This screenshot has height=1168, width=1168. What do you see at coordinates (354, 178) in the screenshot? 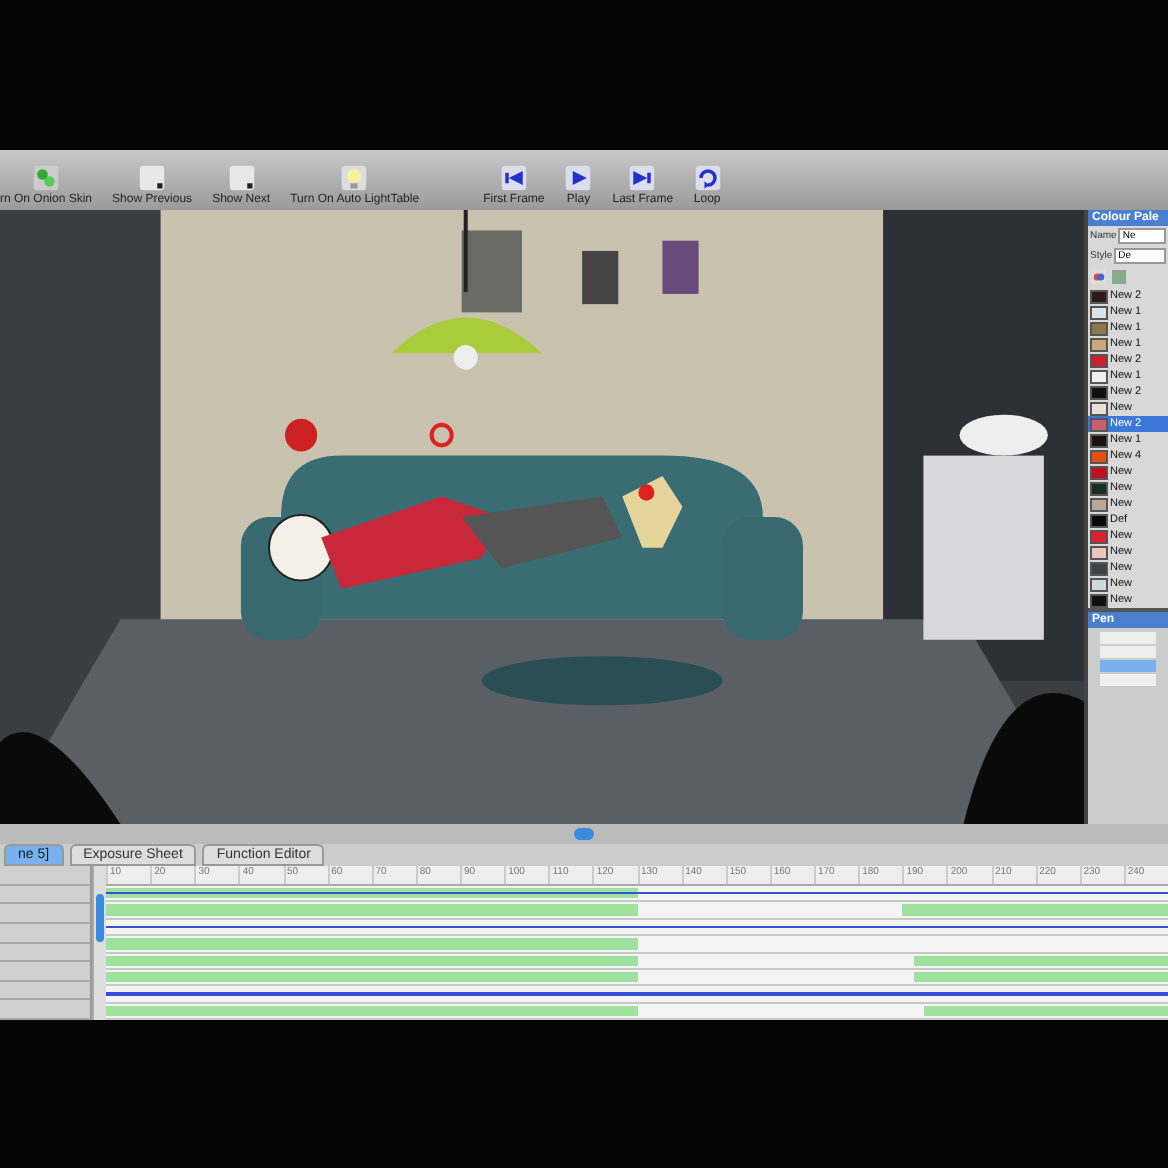
I see `lightbulb-icon` at bounding box center [354, 178].